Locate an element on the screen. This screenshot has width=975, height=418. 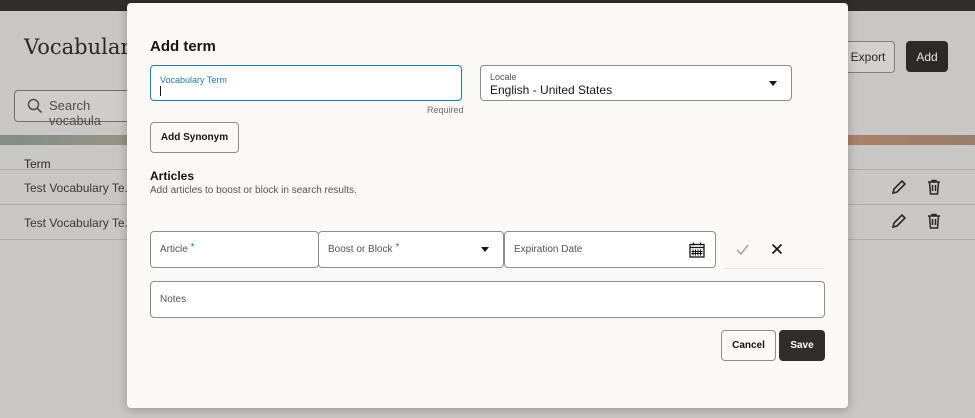
divider is located at coordinates (774, 268).